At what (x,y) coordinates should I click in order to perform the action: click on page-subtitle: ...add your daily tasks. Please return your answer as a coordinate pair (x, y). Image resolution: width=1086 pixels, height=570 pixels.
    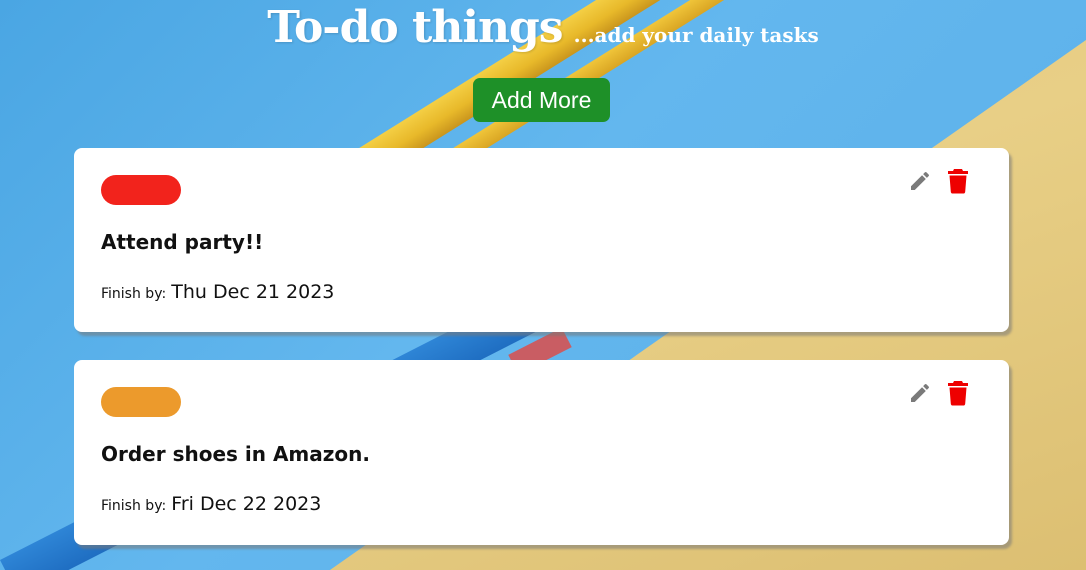
    Looking at the image, I should click on (696, 35).